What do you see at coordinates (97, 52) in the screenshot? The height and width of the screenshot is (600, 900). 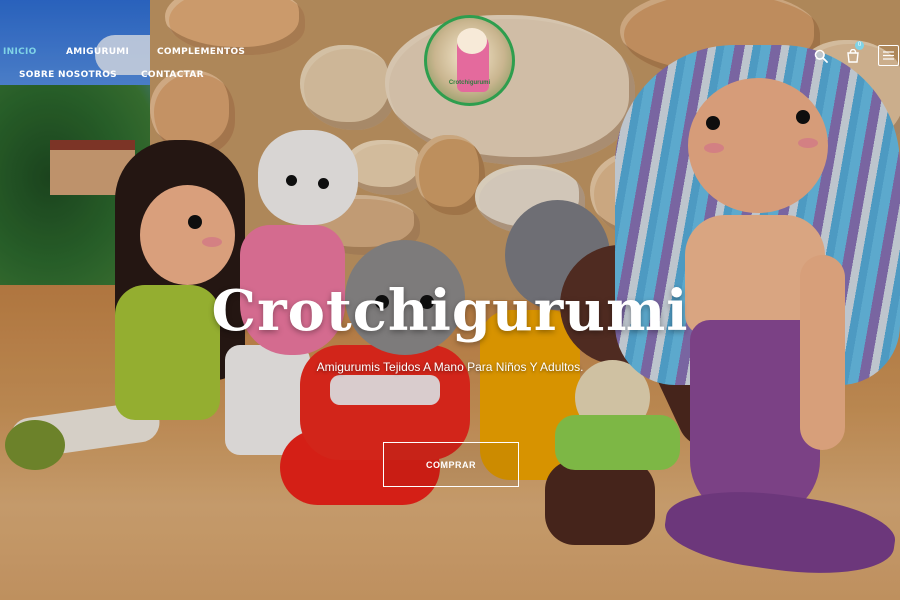 I see `nav-item-amigurumi: AMIGURUMI` at bounding box center [97, 52].